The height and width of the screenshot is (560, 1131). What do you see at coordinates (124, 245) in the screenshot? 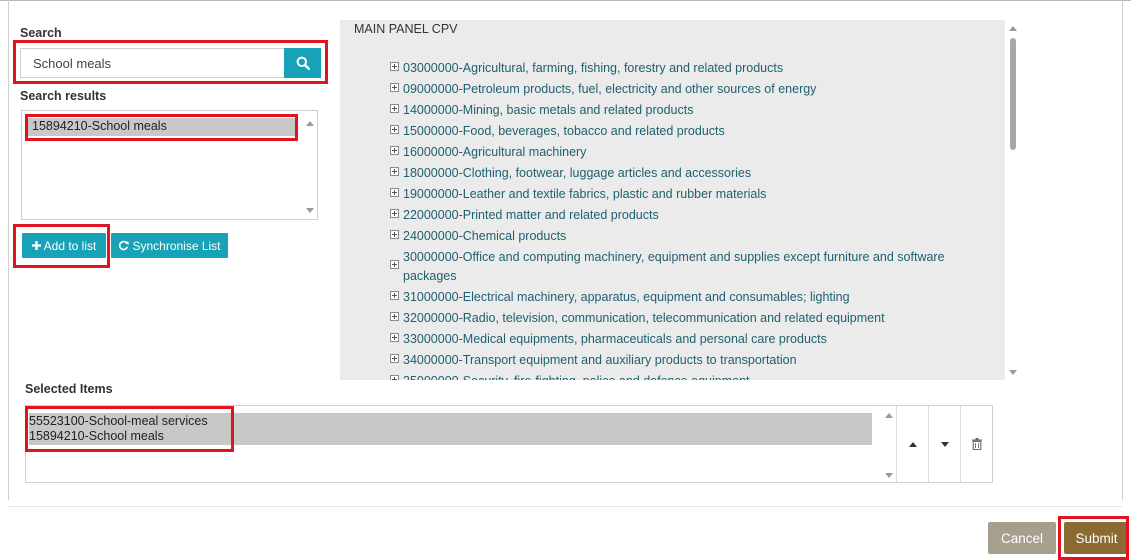
I see `refresh-icon` at bounding box center [124, 245].